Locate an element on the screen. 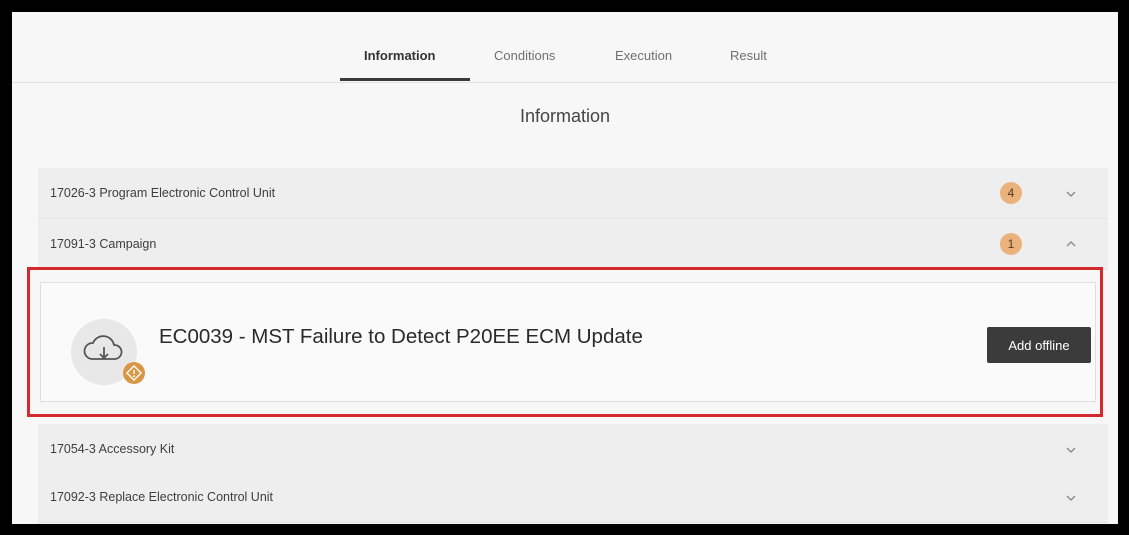  active-tab-indicator is located at coordinates (405, 79).